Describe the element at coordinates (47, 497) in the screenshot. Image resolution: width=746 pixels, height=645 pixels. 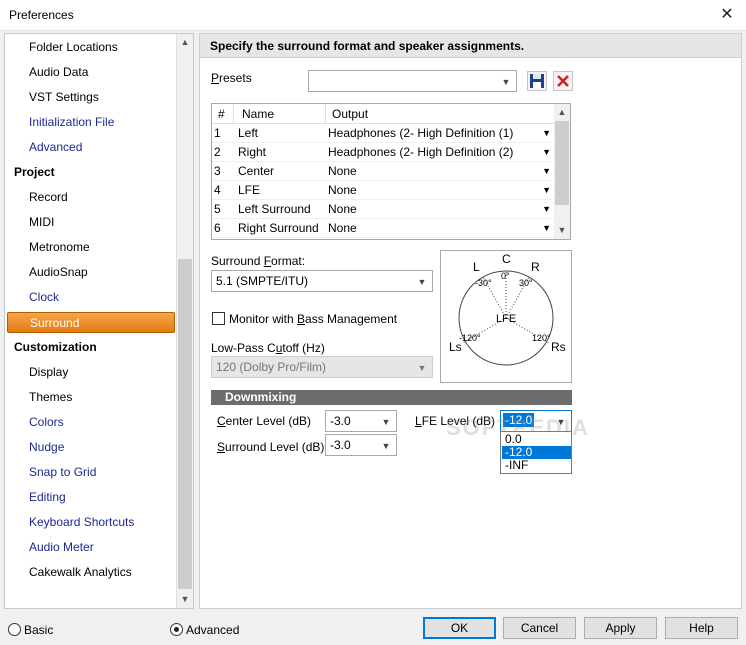
I see `tree-item-editing: Editing` at that location.